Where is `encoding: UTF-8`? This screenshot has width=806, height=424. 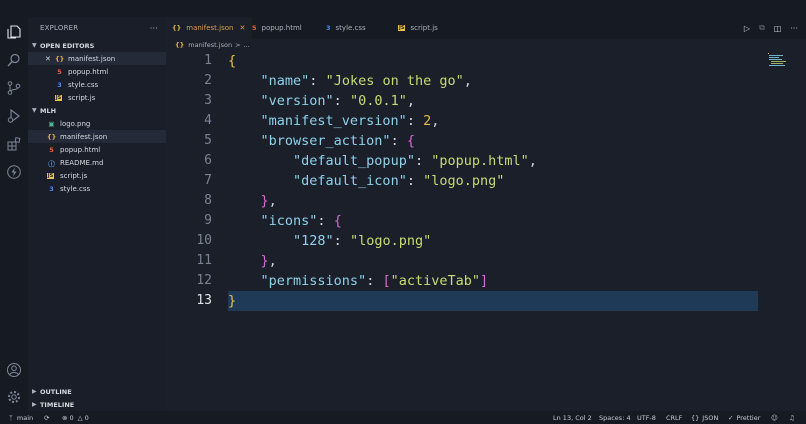
encoding: UTF-8 is located at coordinates (646, 417).